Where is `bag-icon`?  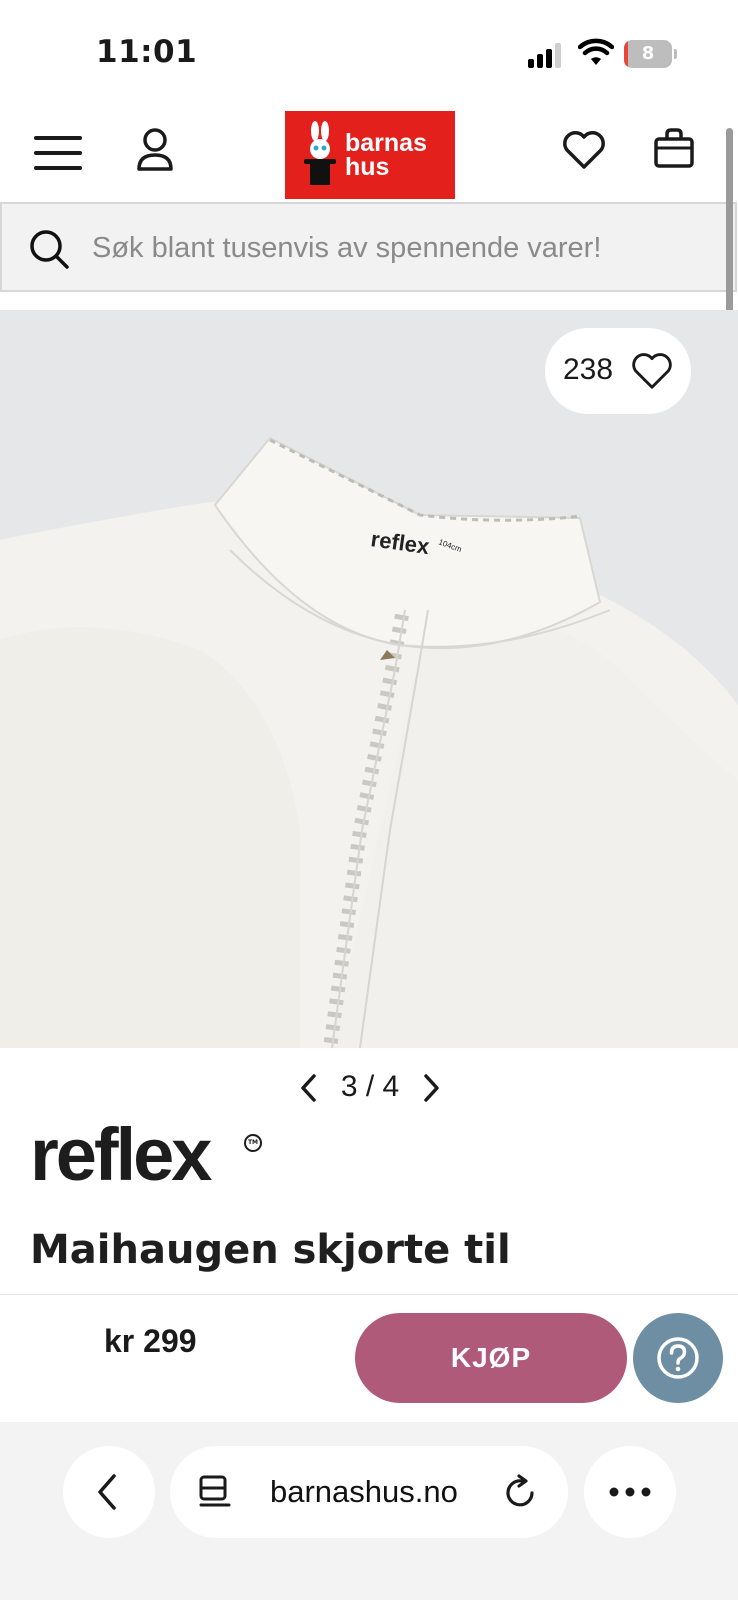 bag-icon is located at coordinates (674, 148).